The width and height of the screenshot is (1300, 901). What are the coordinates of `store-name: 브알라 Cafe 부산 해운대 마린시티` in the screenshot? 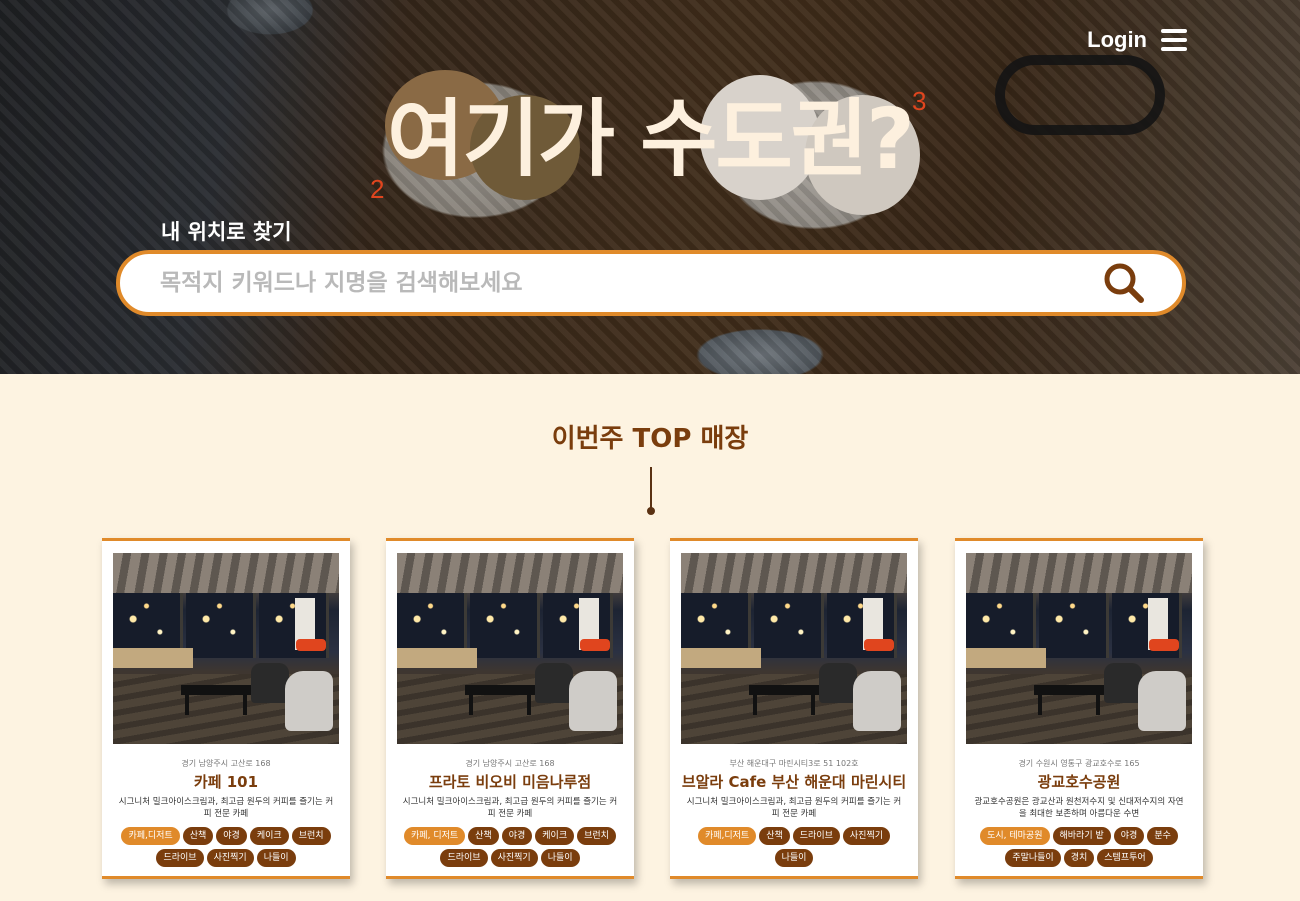 It's located at (794, 782).